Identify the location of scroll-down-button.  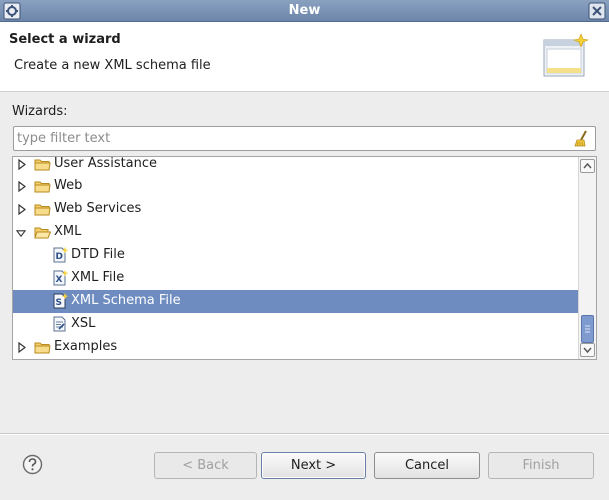
(587, 350).